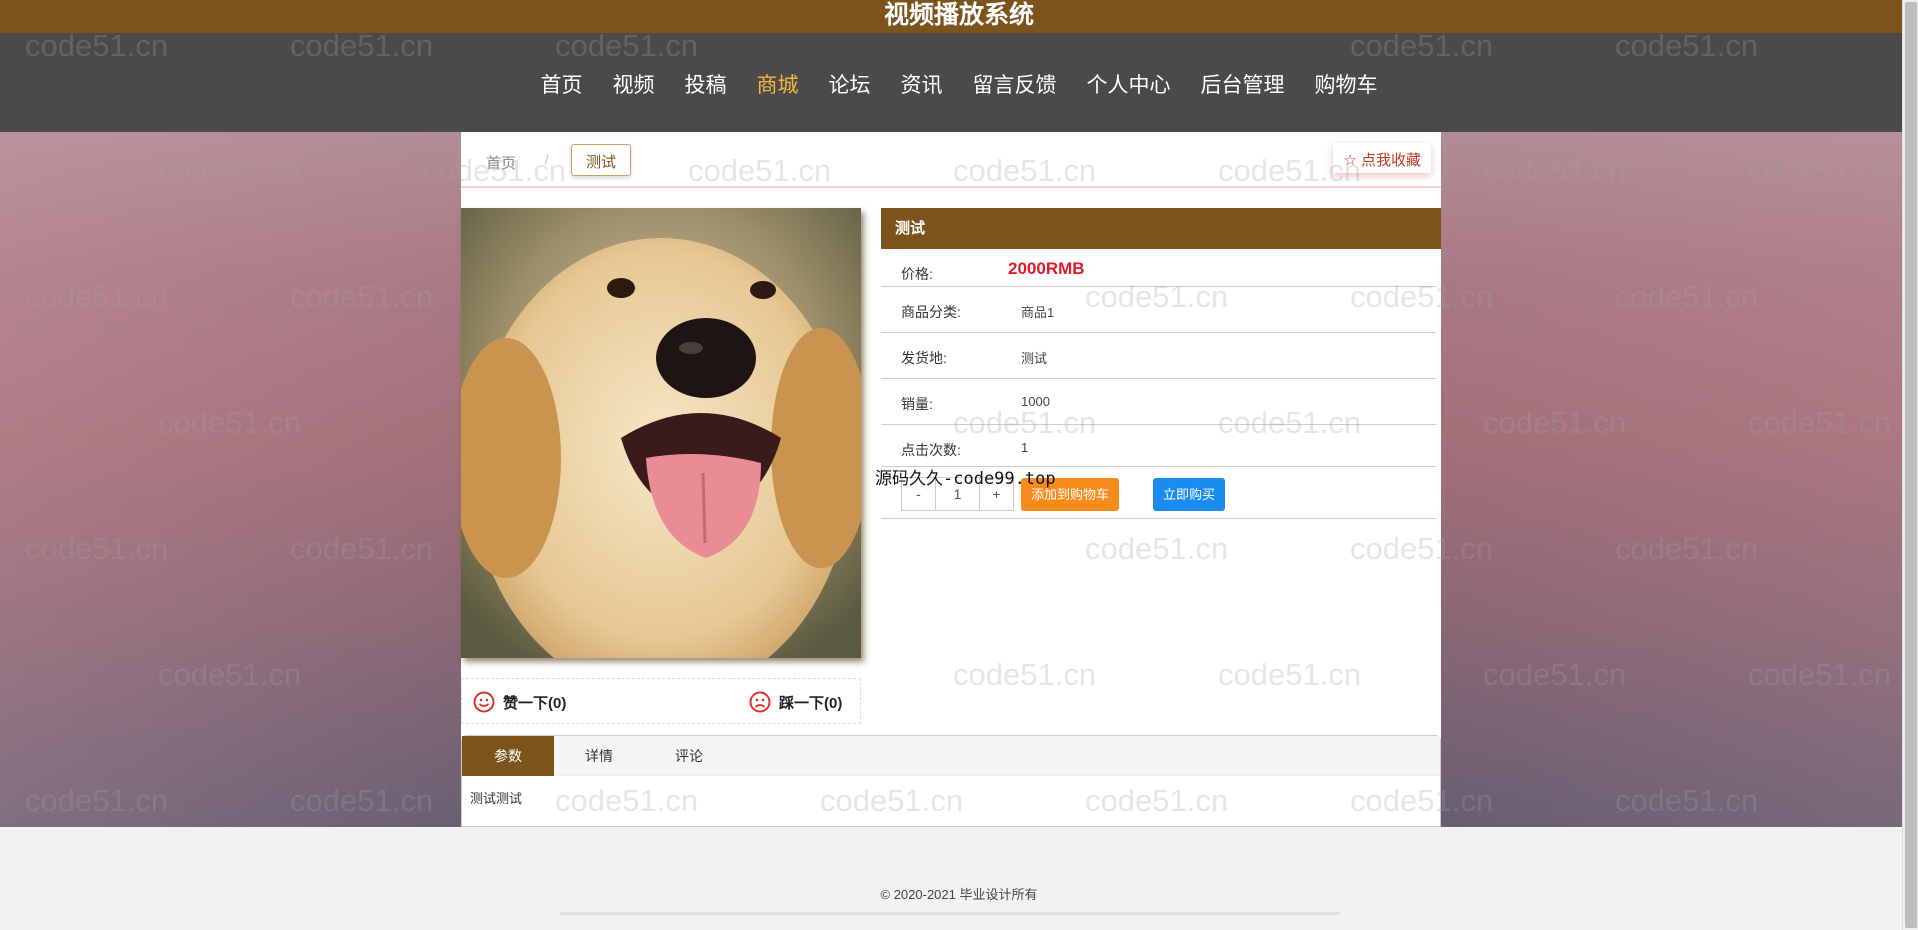 The height and width of the screenshot is (930, 1918). I want to click on buy-now-button: 立即购买, so click(1189, 494).